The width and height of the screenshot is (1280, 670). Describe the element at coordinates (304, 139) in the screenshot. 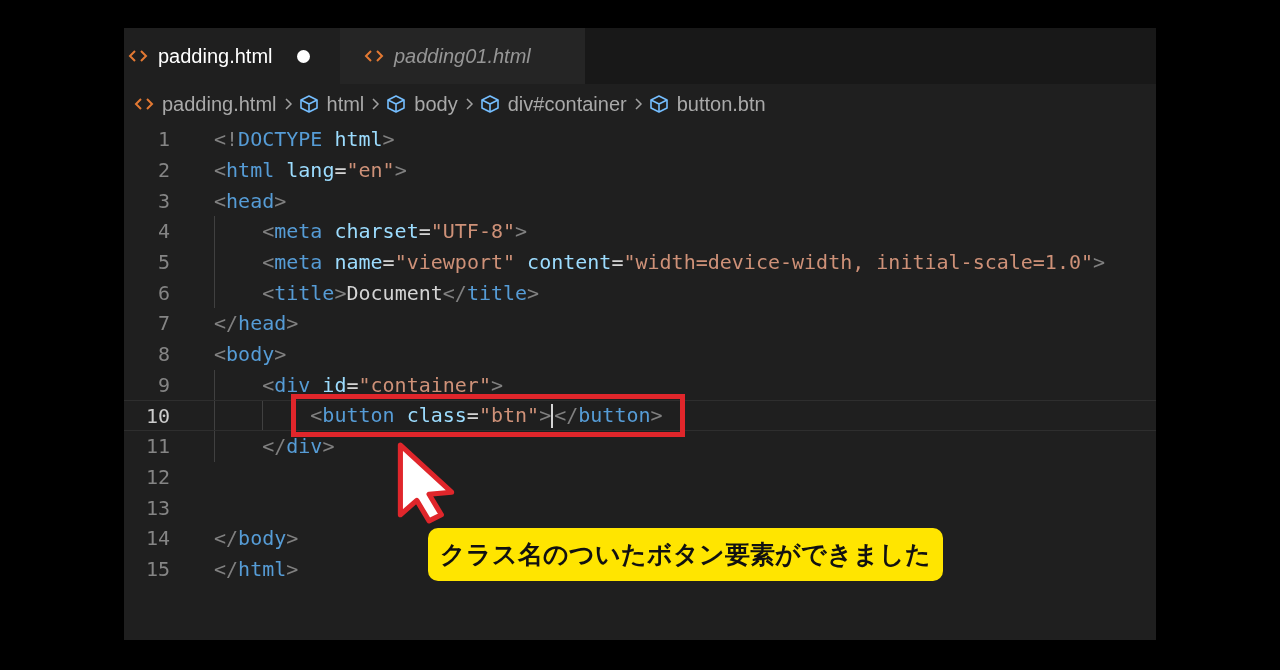

I see `code-line: <!DOCTYPE html>` at that location.